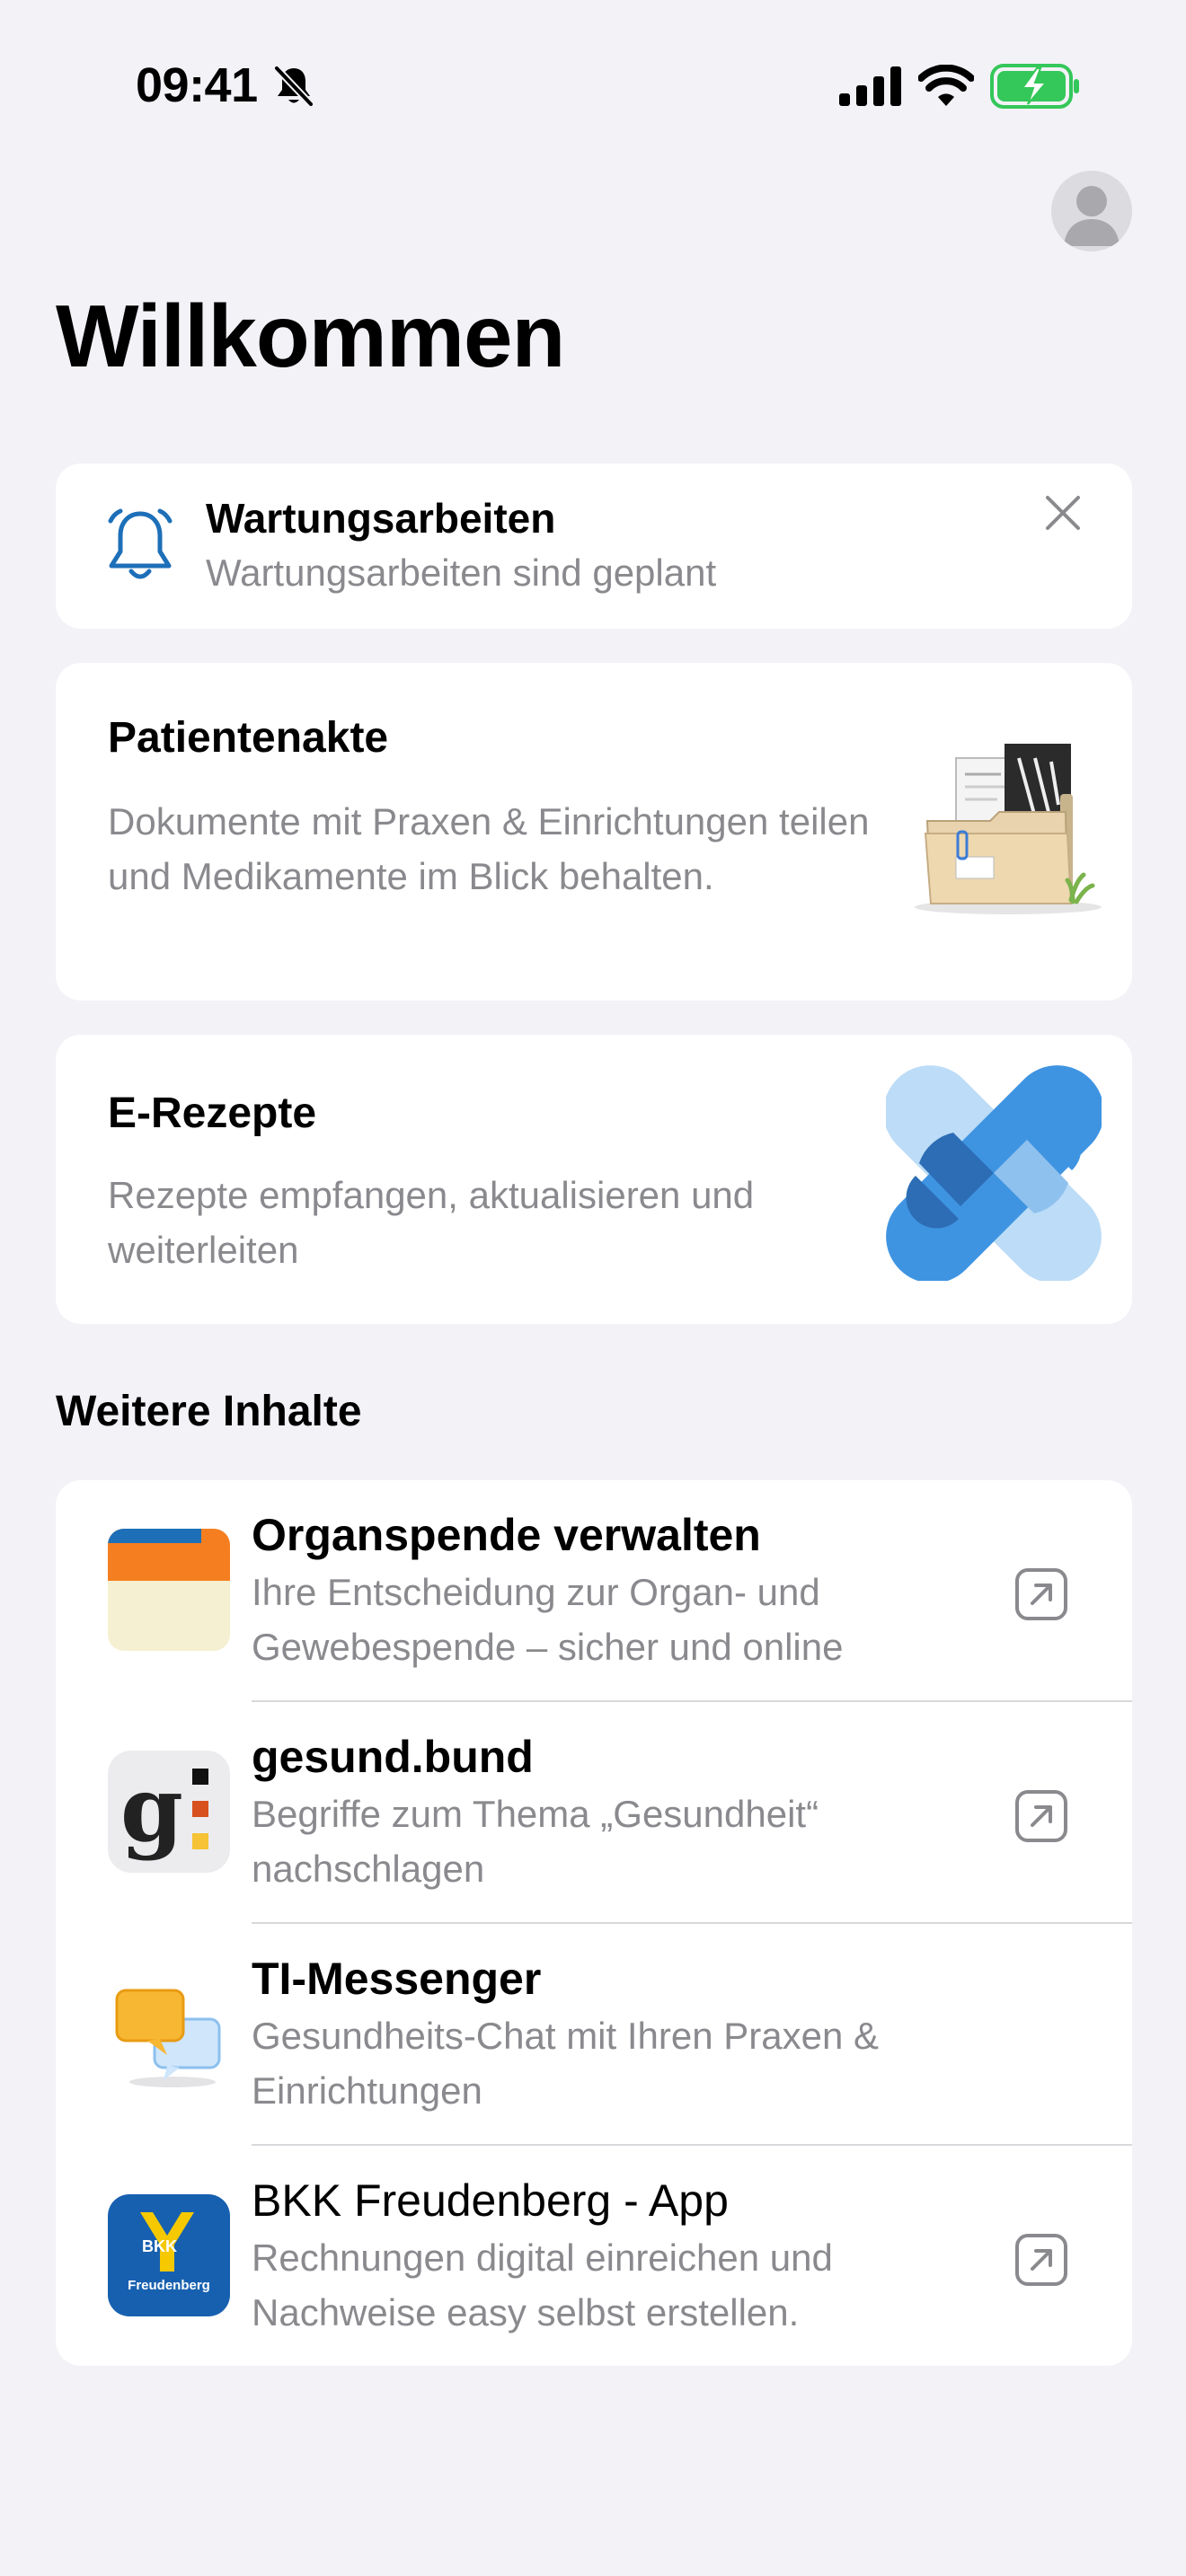 The width and height of the screenshot is (1186, 2576). What do you see at coordinates (397, 1979) in the screenshot?
I see `ti-messenger-title: TI-Messenger` at bounding box center [397, 1979].